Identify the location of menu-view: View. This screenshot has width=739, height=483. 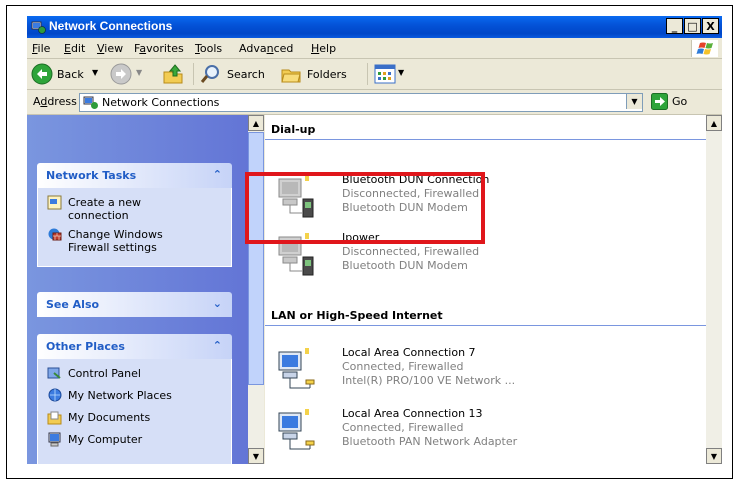
(110, 48).